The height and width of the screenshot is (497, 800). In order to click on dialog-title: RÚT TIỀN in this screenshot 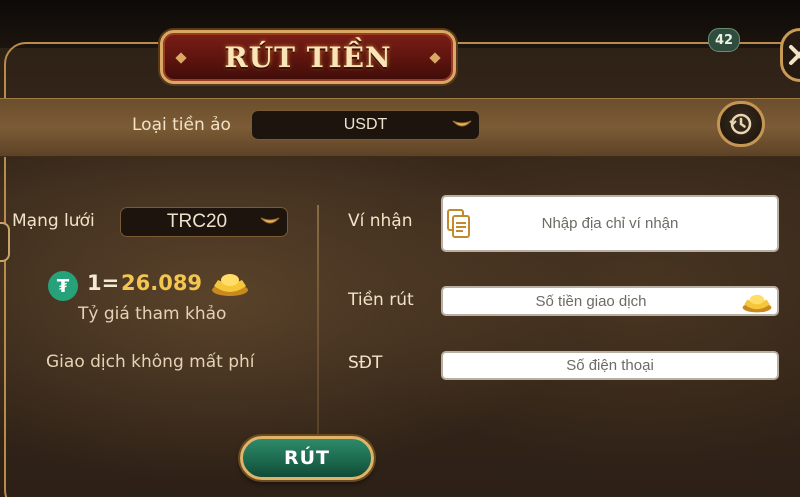, I will do `click(308, 57)`.